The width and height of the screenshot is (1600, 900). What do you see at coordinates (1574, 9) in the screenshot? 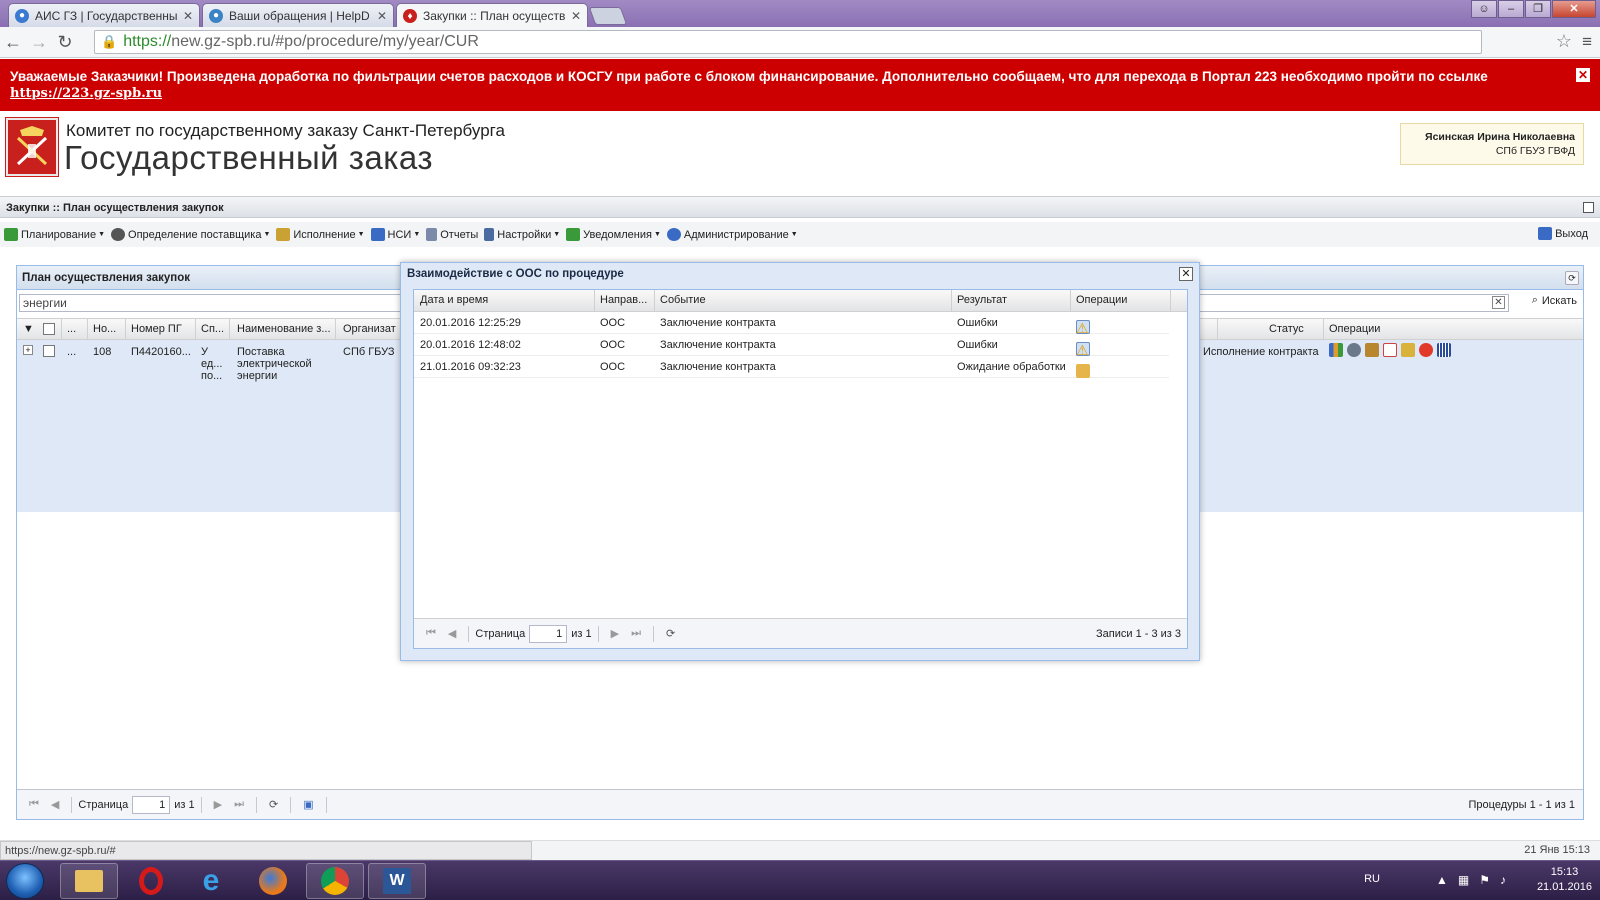
I see `close-window-icon: ✕` at bounding box center [1574, 9].